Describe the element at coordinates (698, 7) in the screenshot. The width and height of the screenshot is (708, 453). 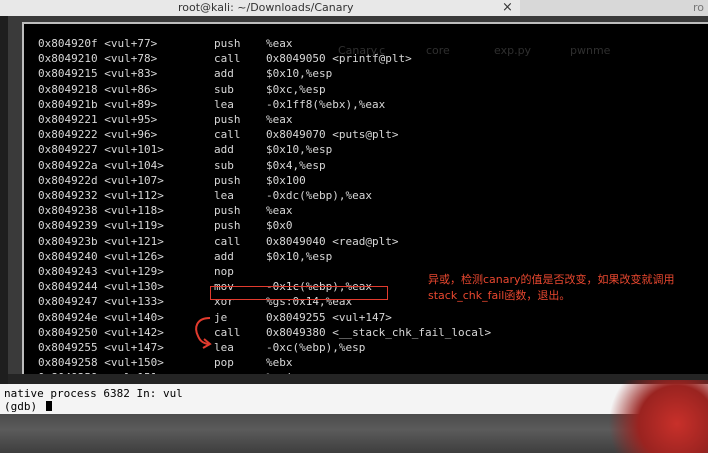
I see `background-tab-label: ro` at that location.